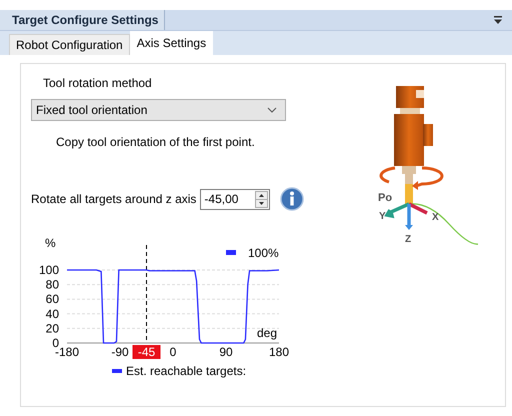 This screenshot has height=416, width=512. Describe the element at coordinates (120, 352) in the screenshot. I see `x-tick-label: -90` at that location.